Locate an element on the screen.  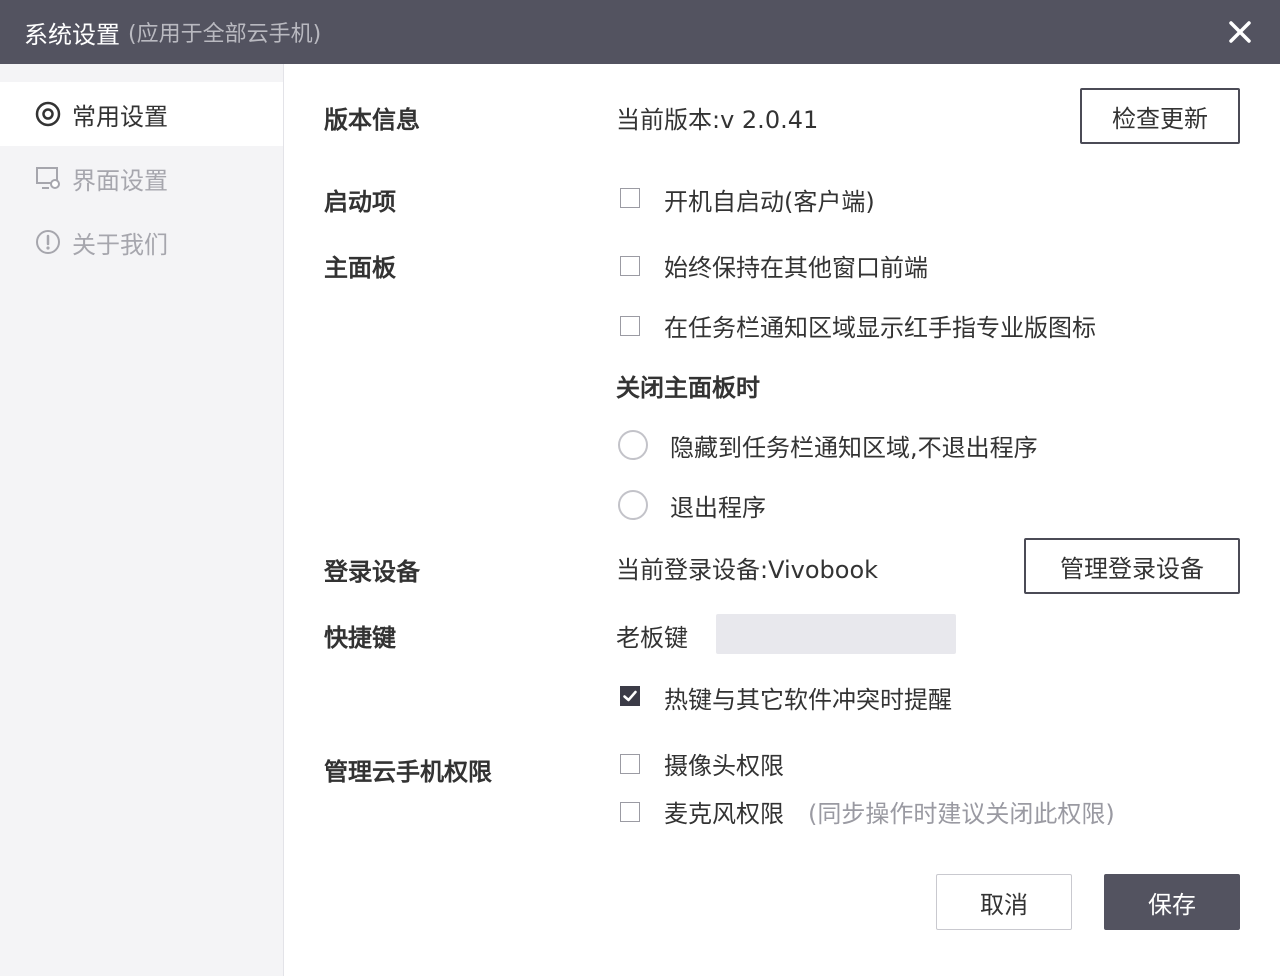
sidebar-item-label: 界面设置 is located at coordinates (120, 180).